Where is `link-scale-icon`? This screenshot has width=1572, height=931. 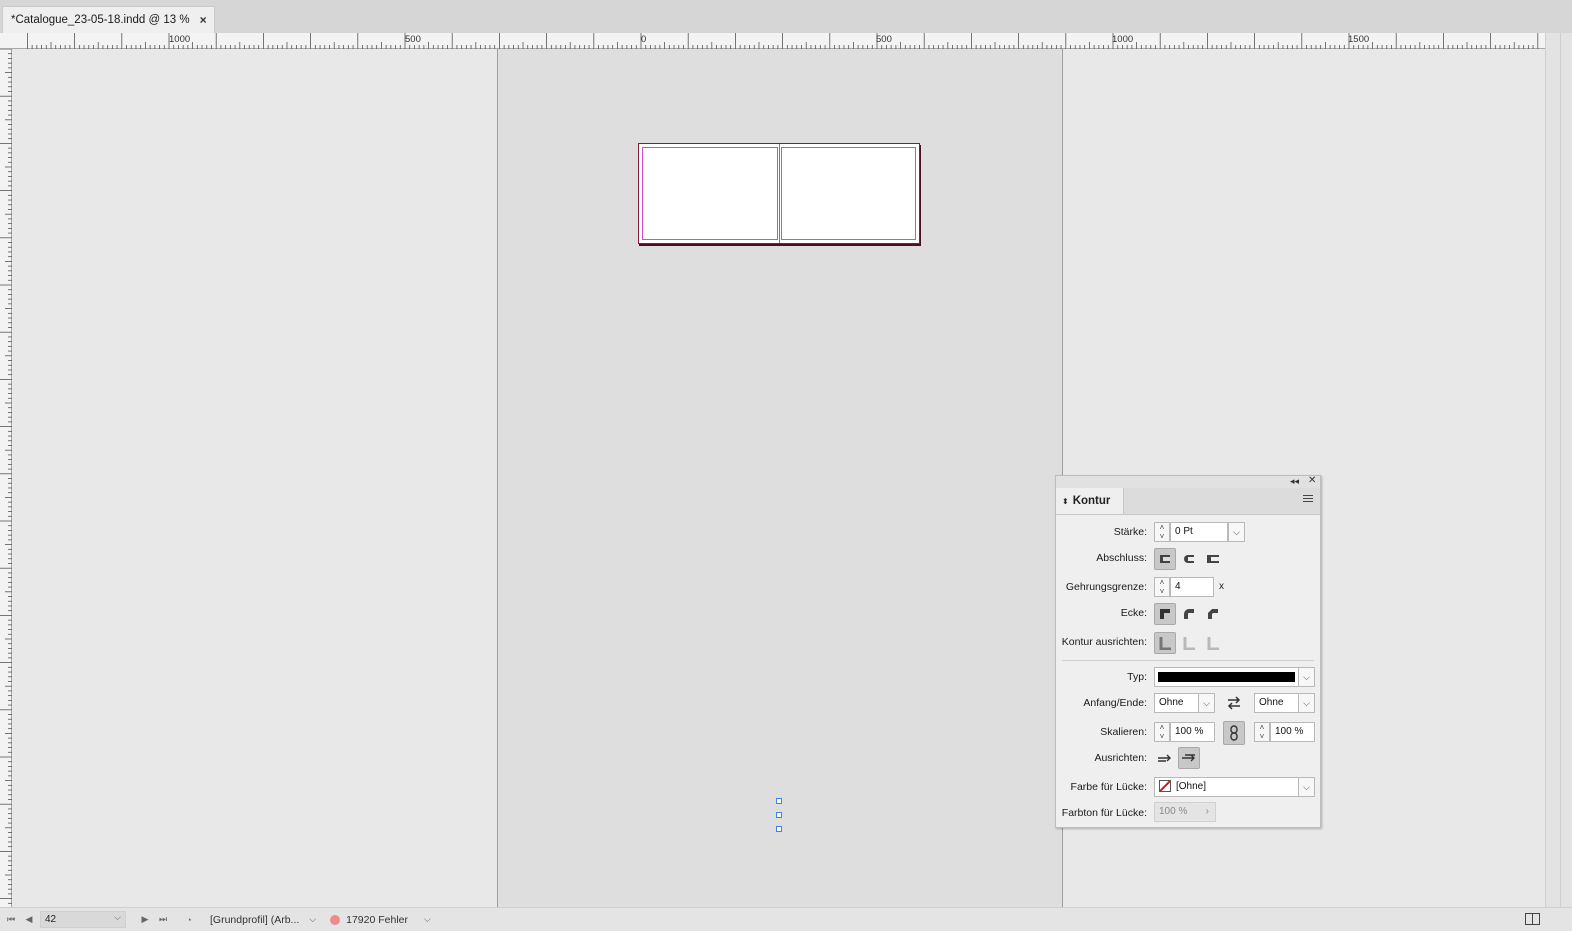
link-scale-icon is located at coordinates (1234, 733).